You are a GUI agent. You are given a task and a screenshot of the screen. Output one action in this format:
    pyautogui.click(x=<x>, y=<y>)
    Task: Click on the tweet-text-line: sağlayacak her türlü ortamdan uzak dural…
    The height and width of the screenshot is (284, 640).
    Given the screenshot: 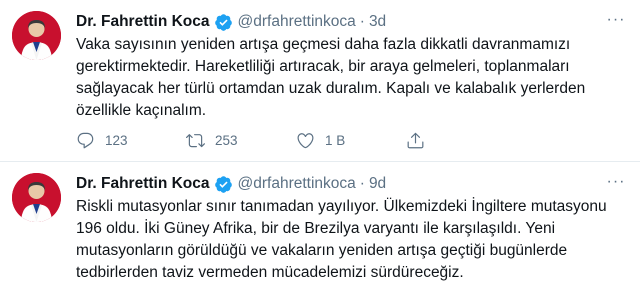 What is the action you would take?
    pyautogui.click(x=331, y=88)
    